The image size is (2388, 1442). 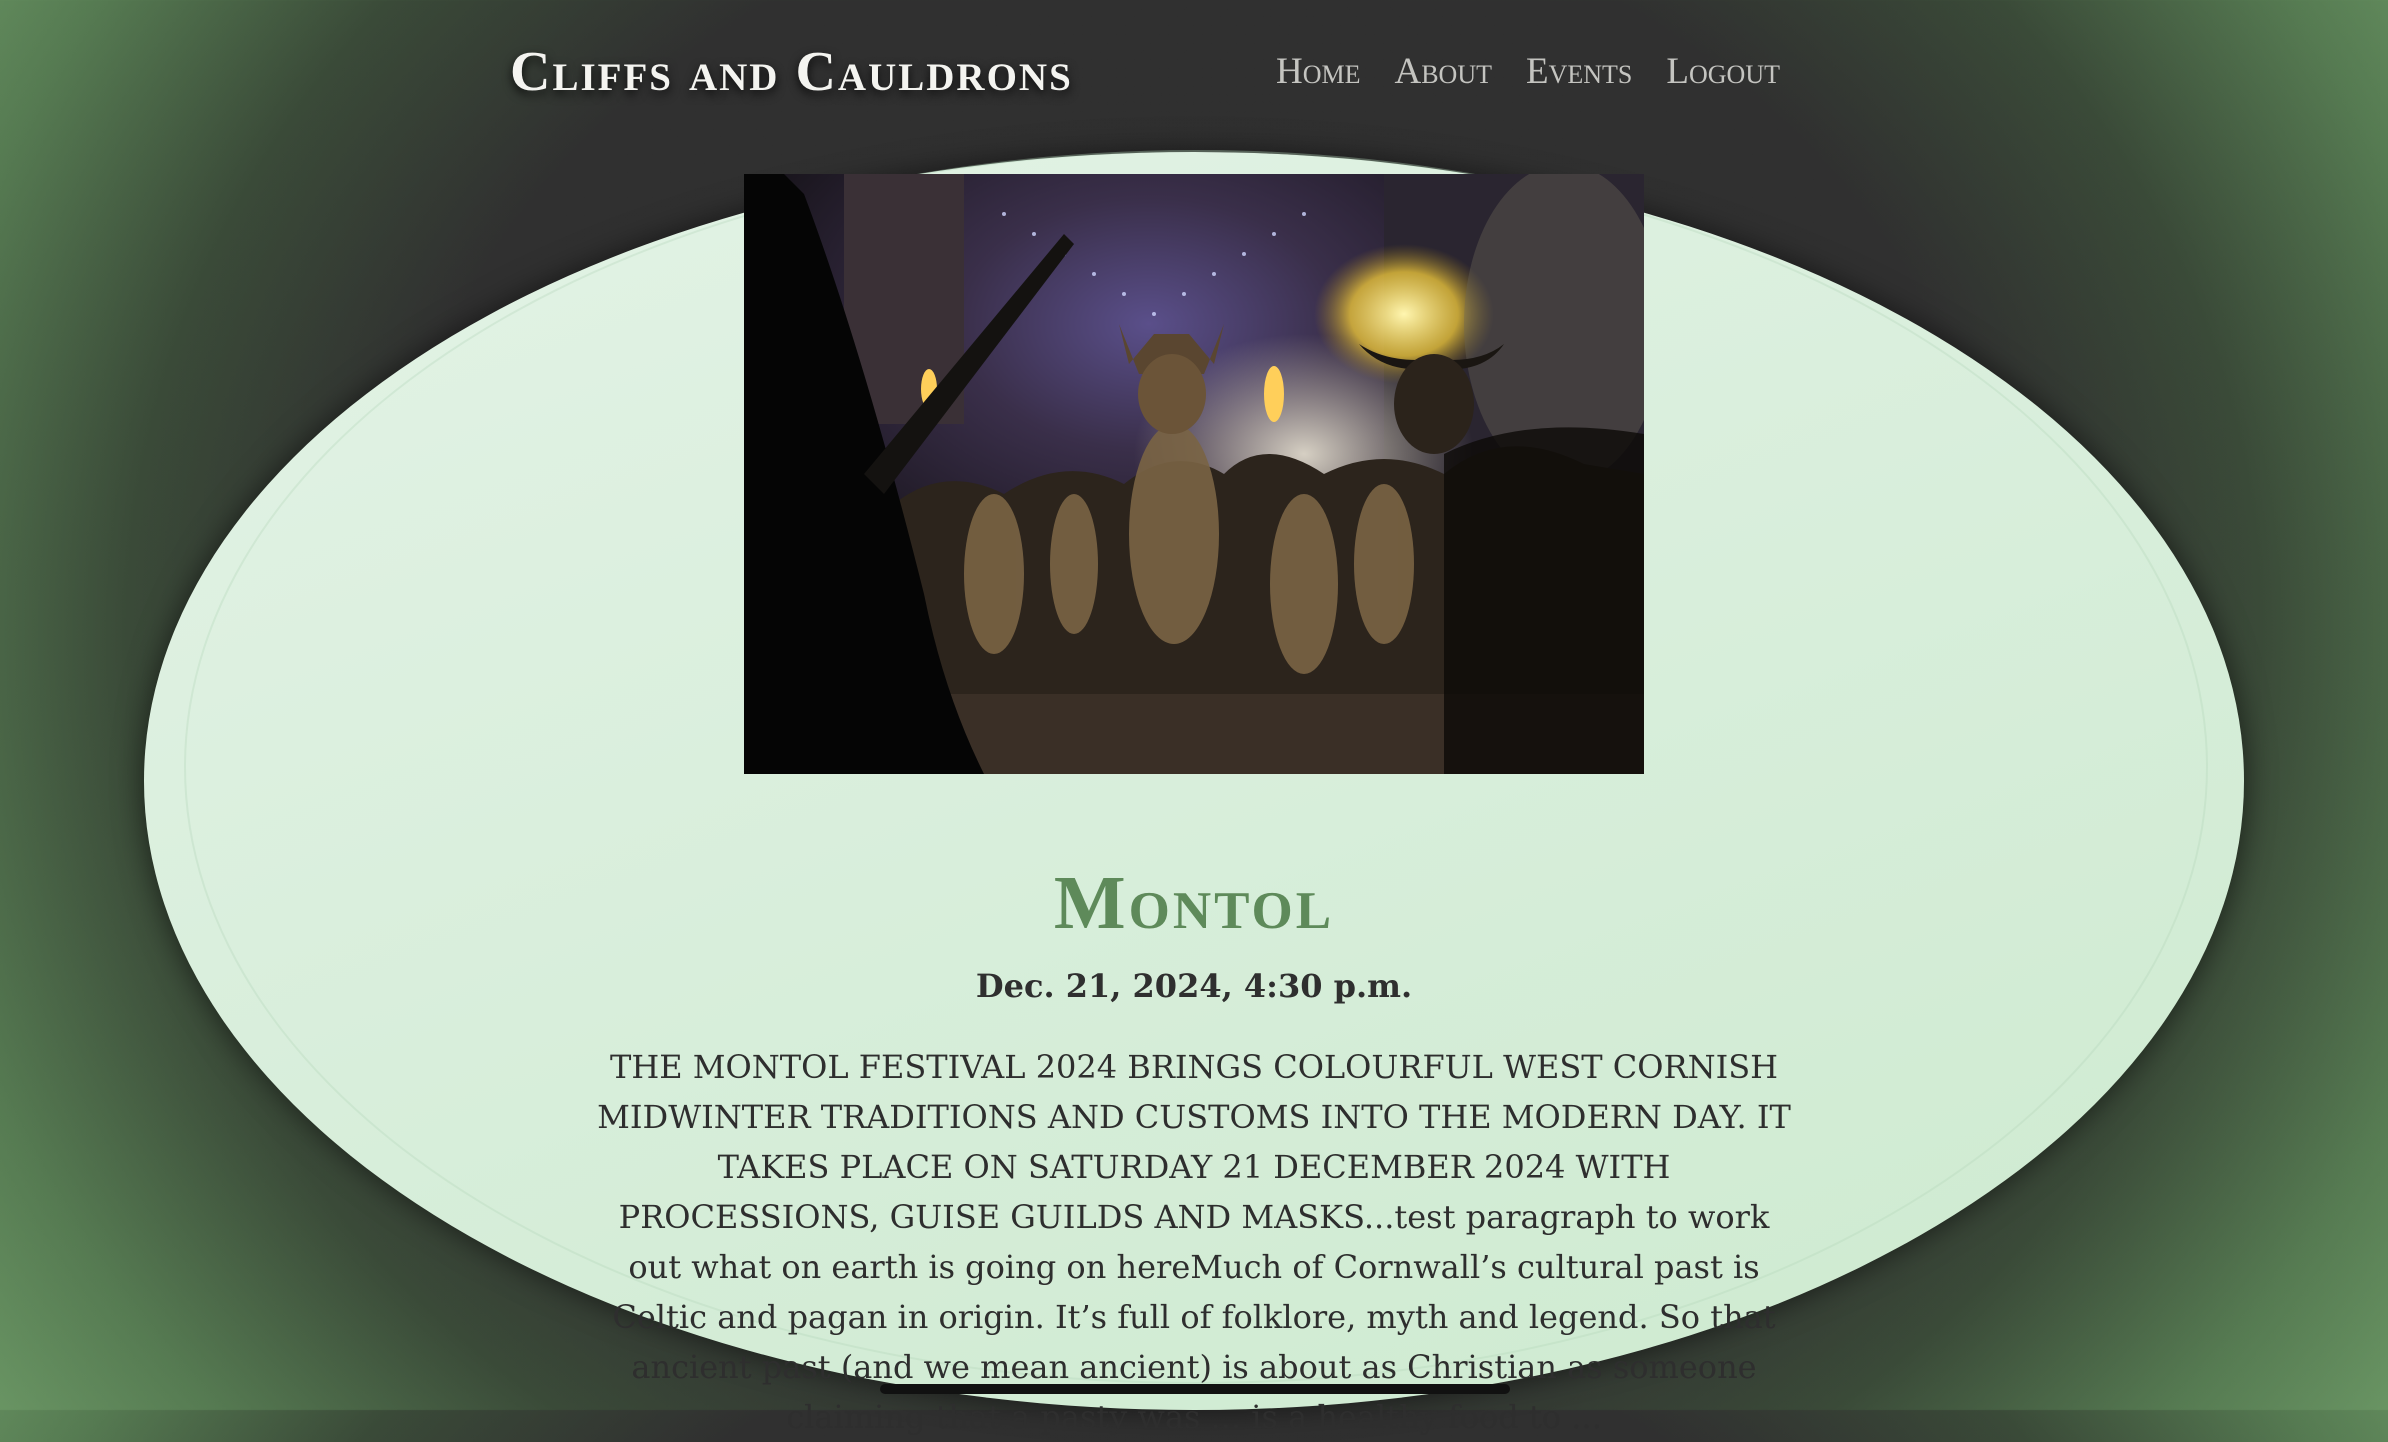 I want to click on nav-logout-link: Logout, so click(x=1723, y=72).